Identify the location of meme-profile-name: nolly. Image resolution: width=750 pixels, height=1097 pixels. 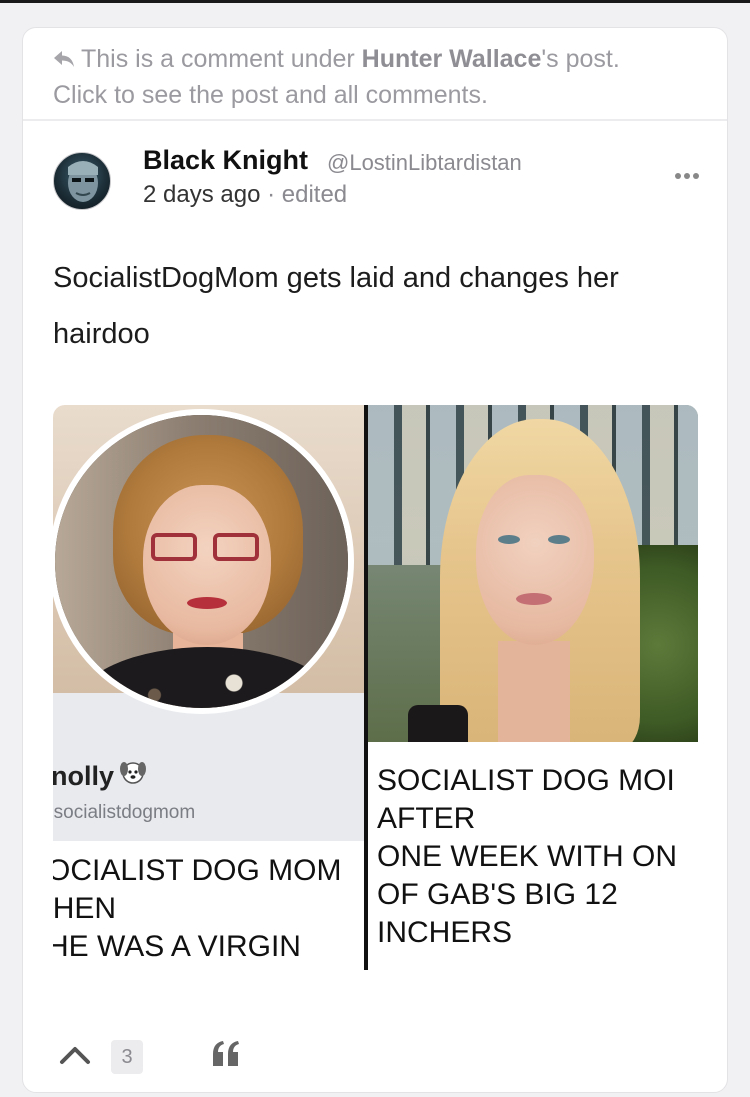
(100, 774).